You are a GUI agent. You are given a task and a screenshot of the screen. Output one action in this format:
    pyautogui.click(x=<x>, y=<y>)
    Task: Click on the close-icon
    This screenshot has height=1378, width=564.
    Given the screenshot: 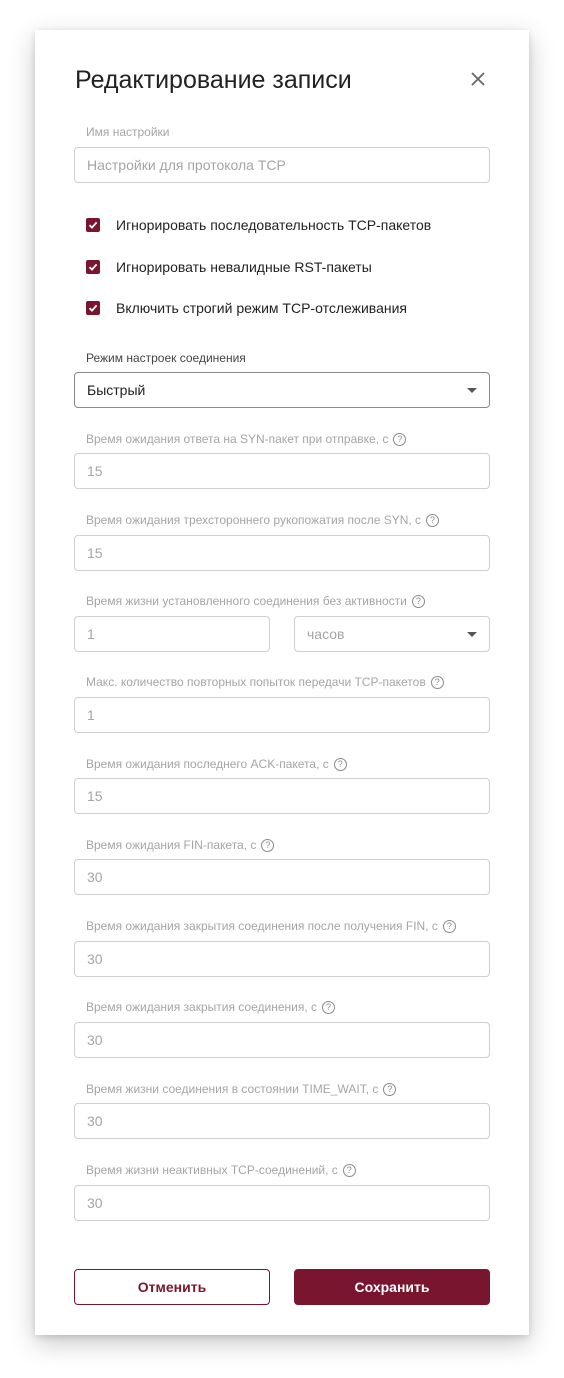 What is the action you would take?
    pyautogui.click(x=478, y=79)
    